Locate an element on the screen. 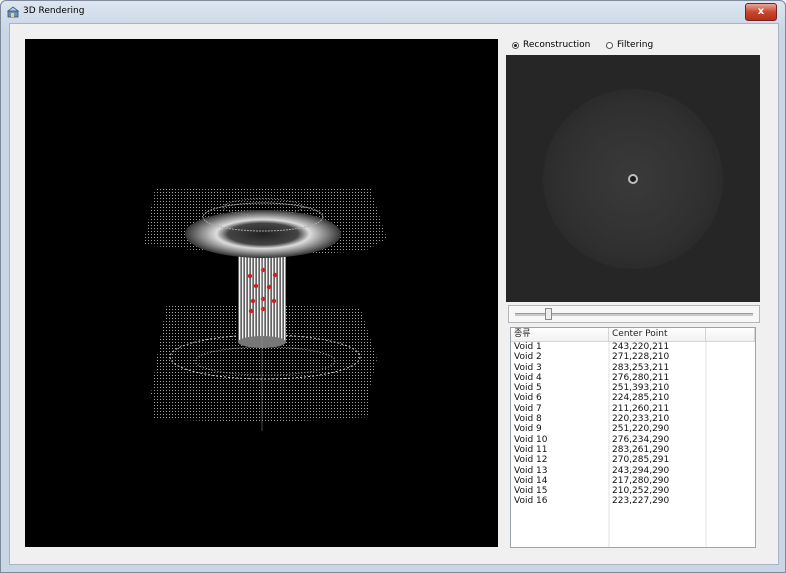 This screenshot has width=786, height=573. void-name-cell: Void 11 is located at coordinates (531, 449).